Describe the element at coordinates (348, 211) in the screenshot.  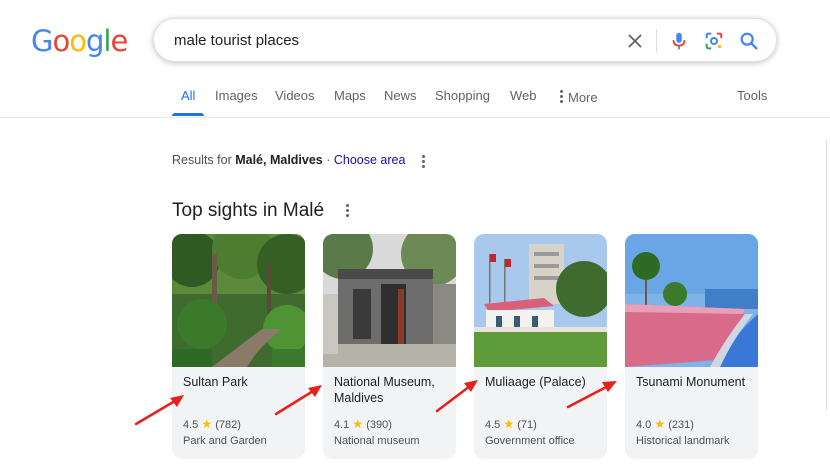
I see `section-menu-icon` at that location.